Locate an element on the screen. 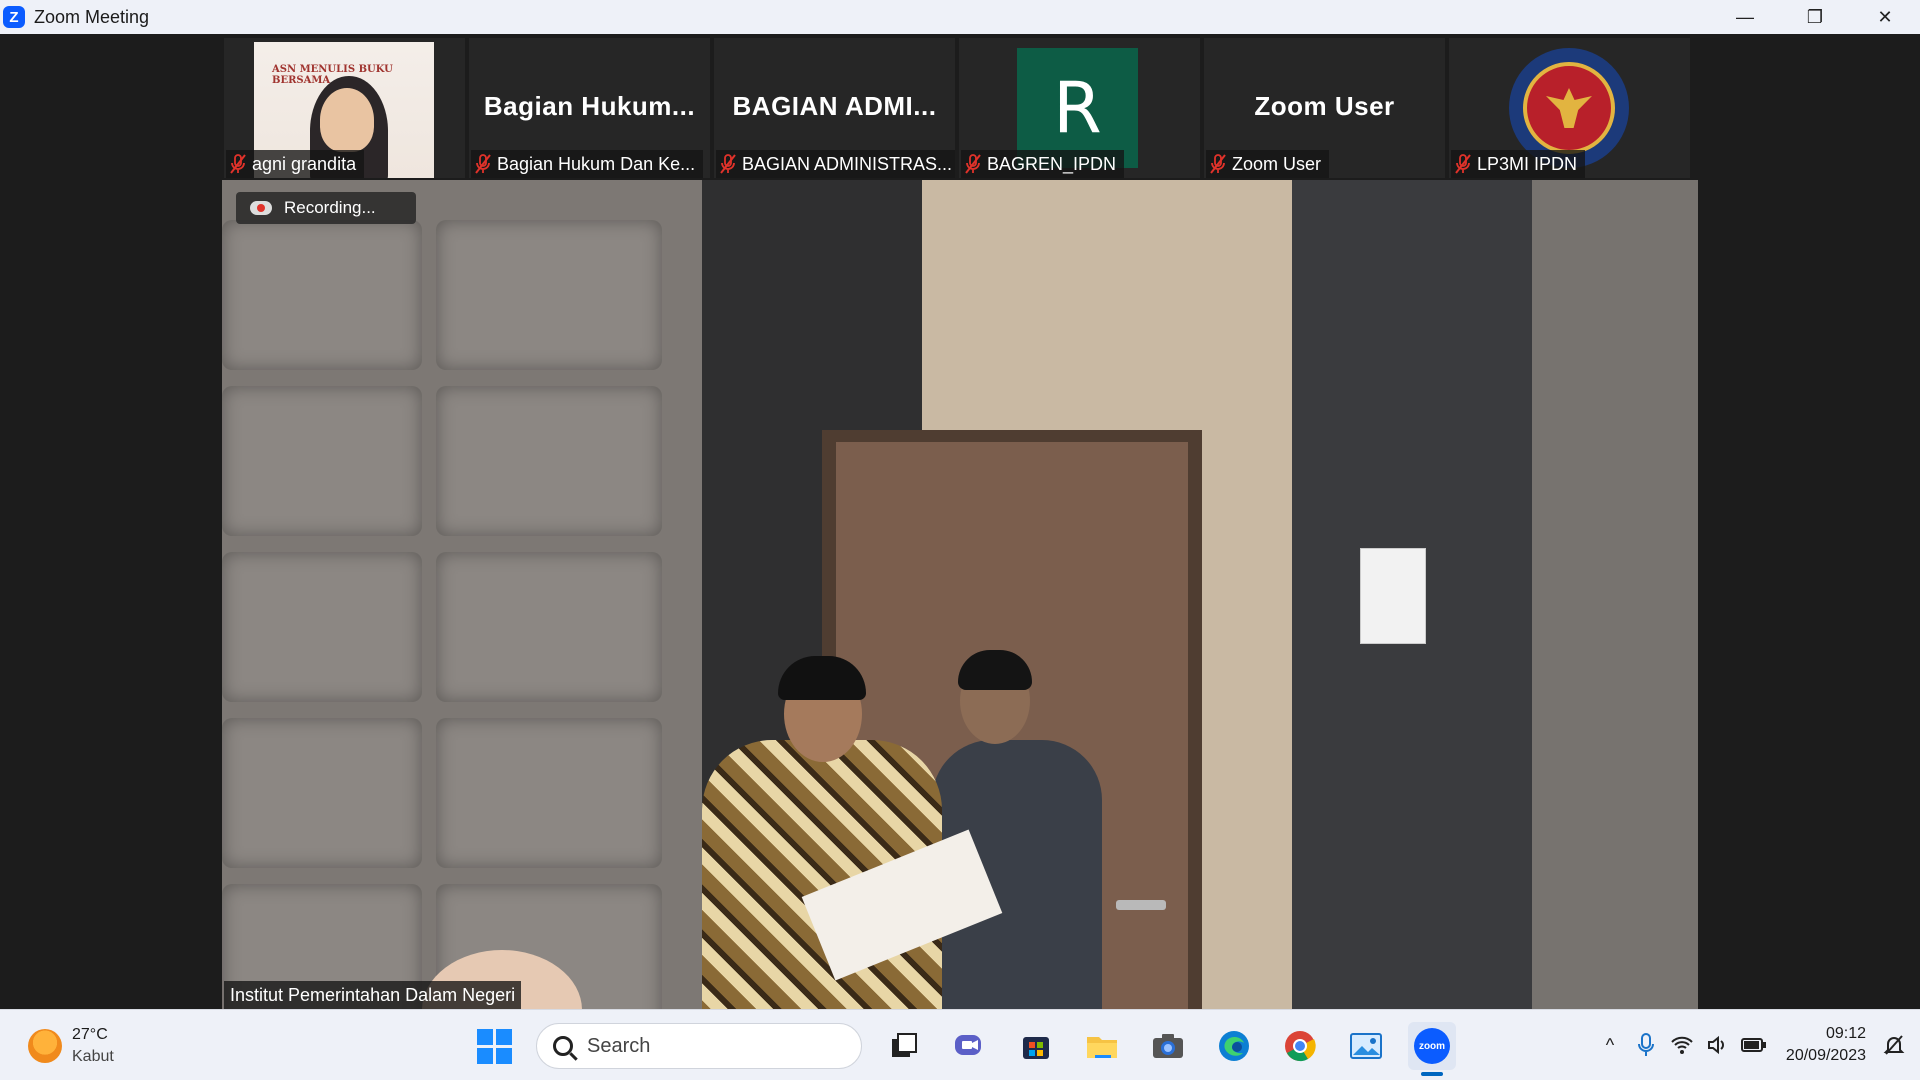  show-hidden-icons-chevron-icon: ^ is located at coordinates (1610, 1045).